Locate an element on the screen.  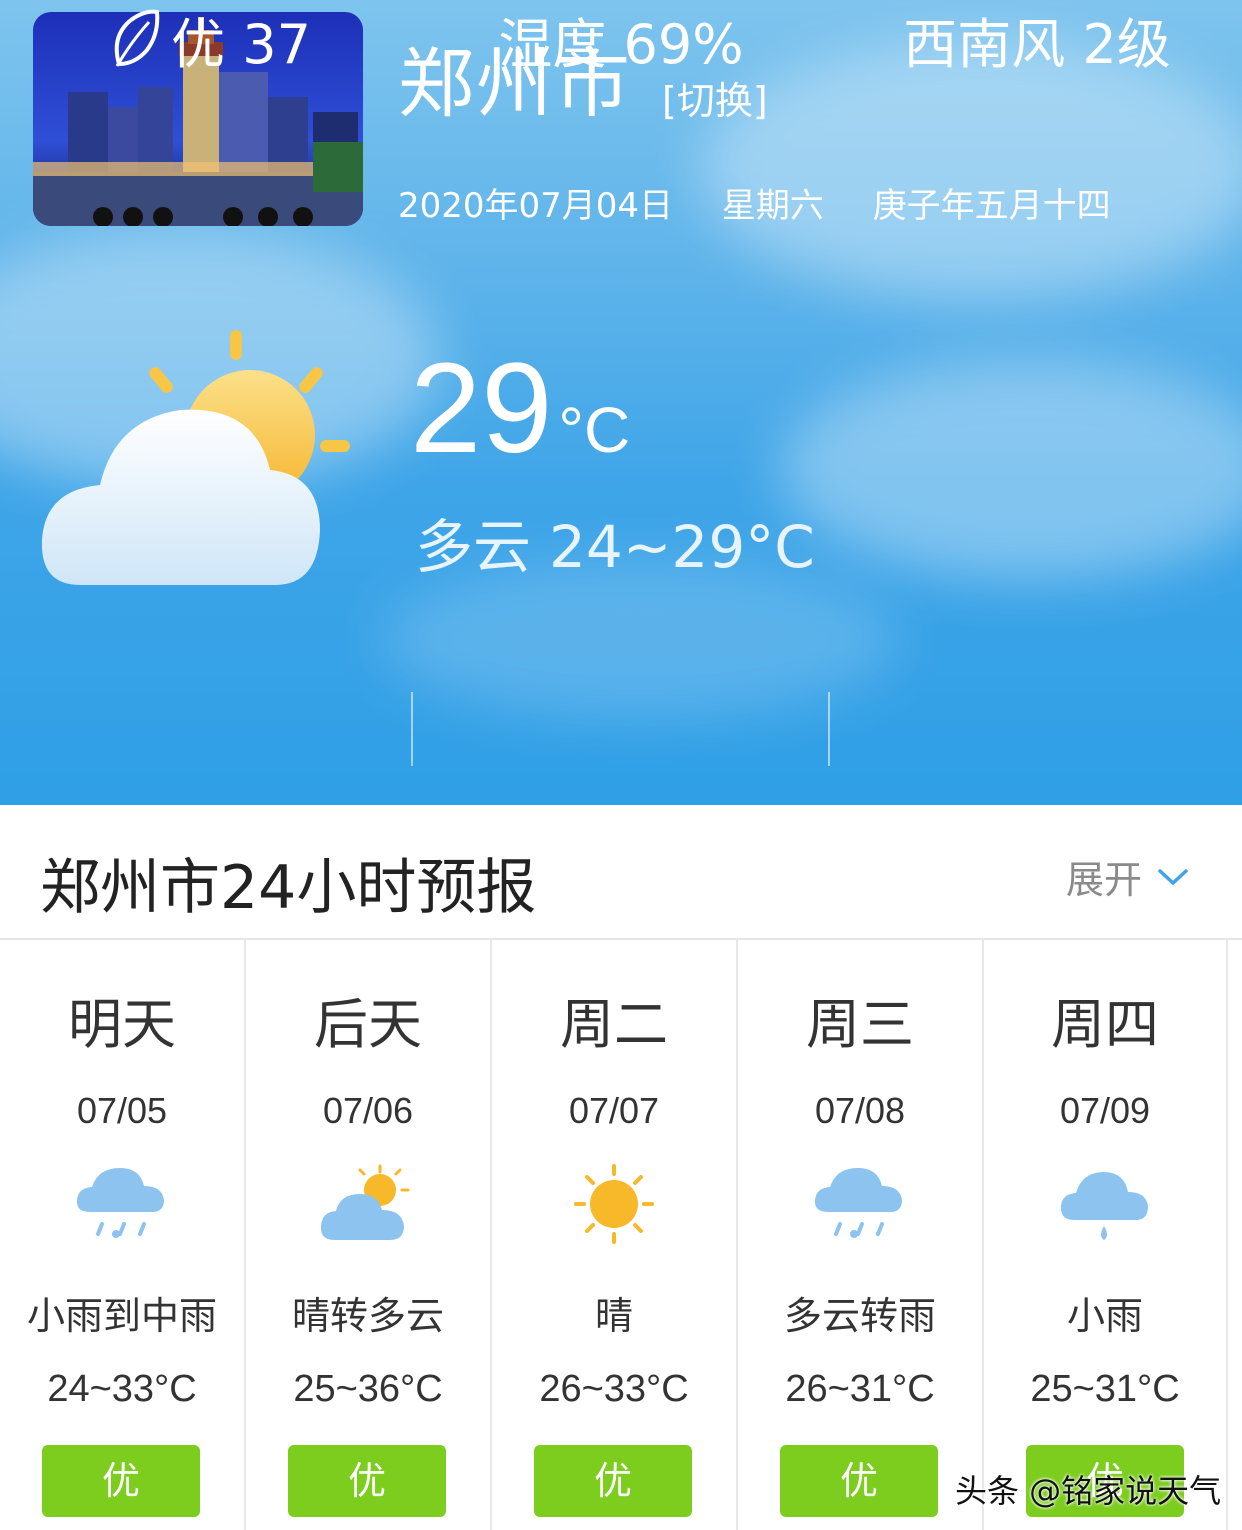
light-rain-icon is located at coordinates (1106, 1205).